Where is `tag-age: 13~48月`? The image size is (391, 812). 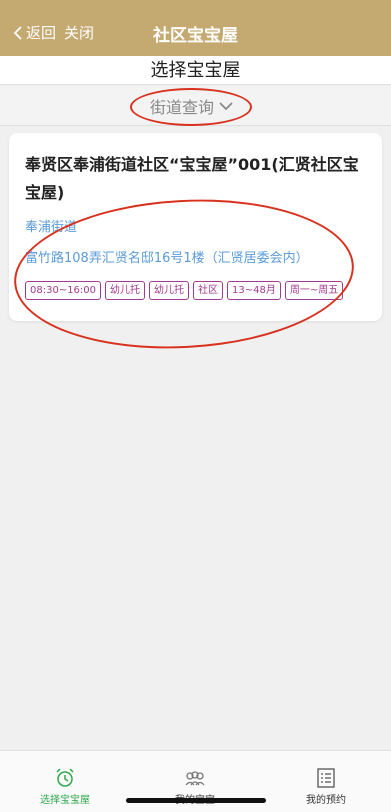 tag-age: 13~48月 is located at coordinates (254, 290).